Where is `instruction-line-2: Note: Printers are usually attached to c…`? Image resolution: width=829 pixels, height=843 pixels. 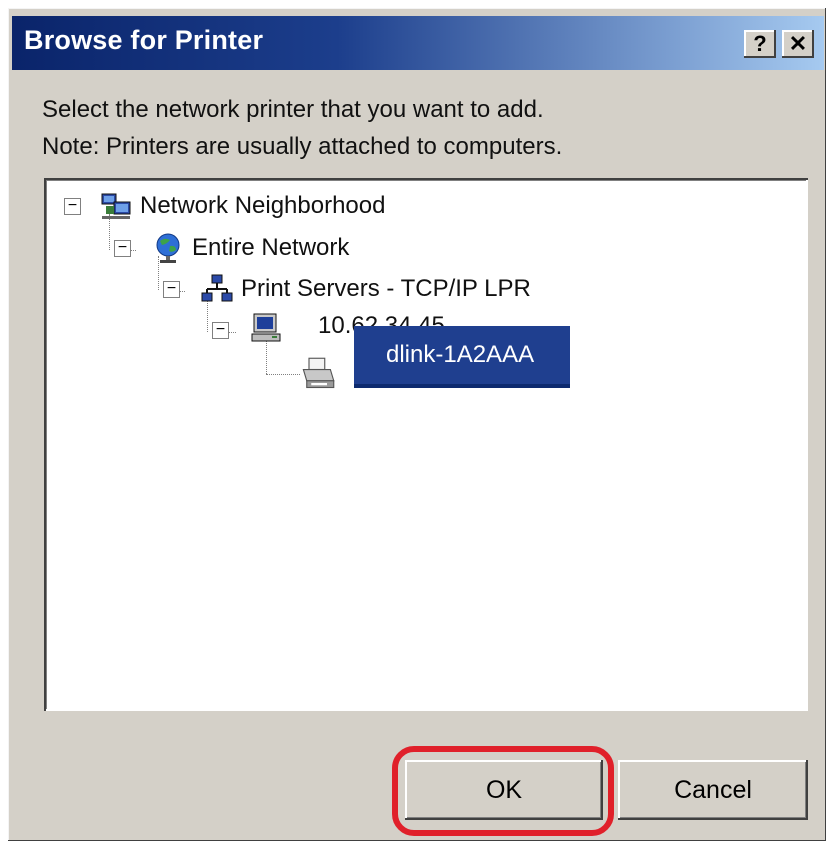
instruction-line-2: Note: Printers are usually attached to c… is located at coordinates (302, 146).